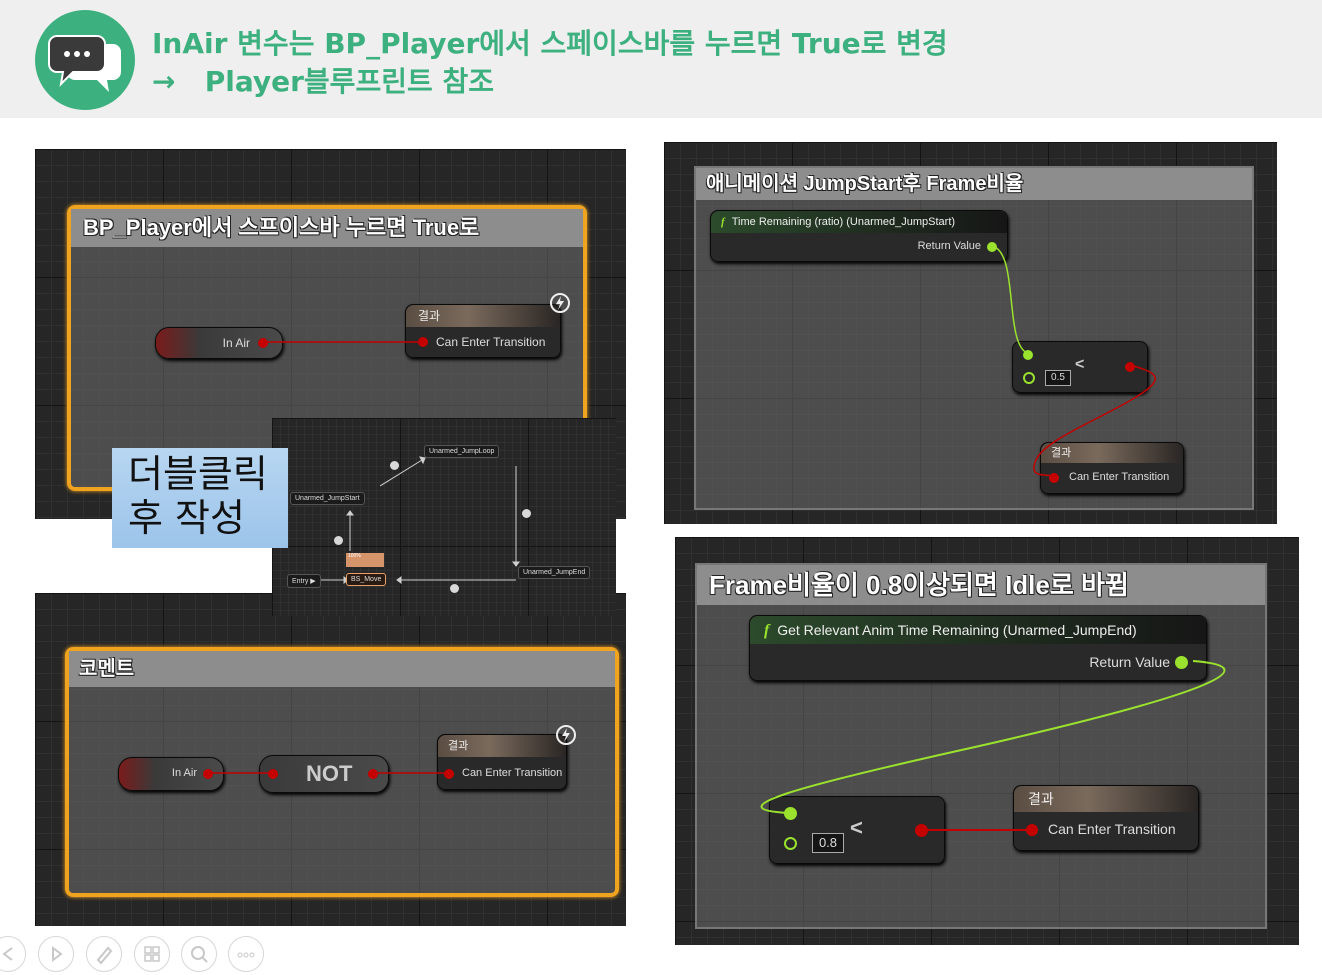 This screenshot has height=975, width=1322. Describe the element at coordinates (1073, 361) in the screenshot. I see `wires-panel-c` at that location.